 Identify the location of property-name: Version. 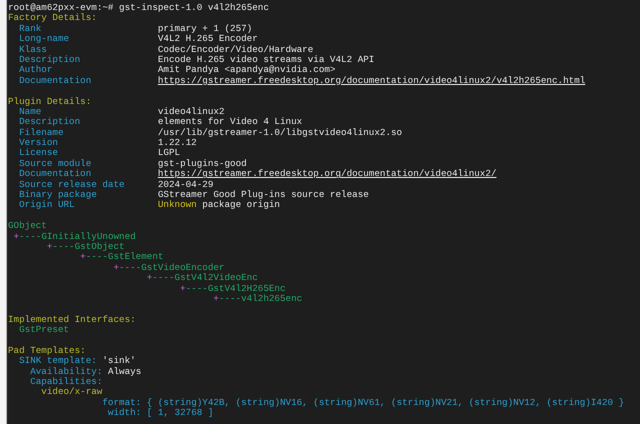
(39, 143).